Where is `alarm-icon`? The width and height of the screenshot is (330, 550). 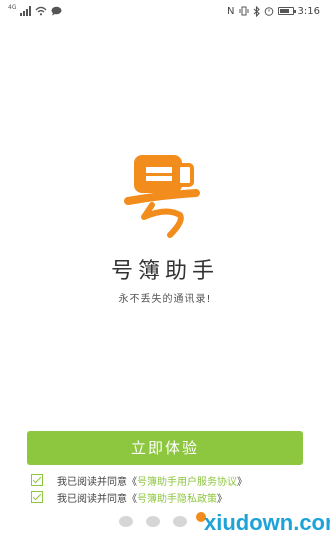 alarm-icon is located at coordinates (268, 11).